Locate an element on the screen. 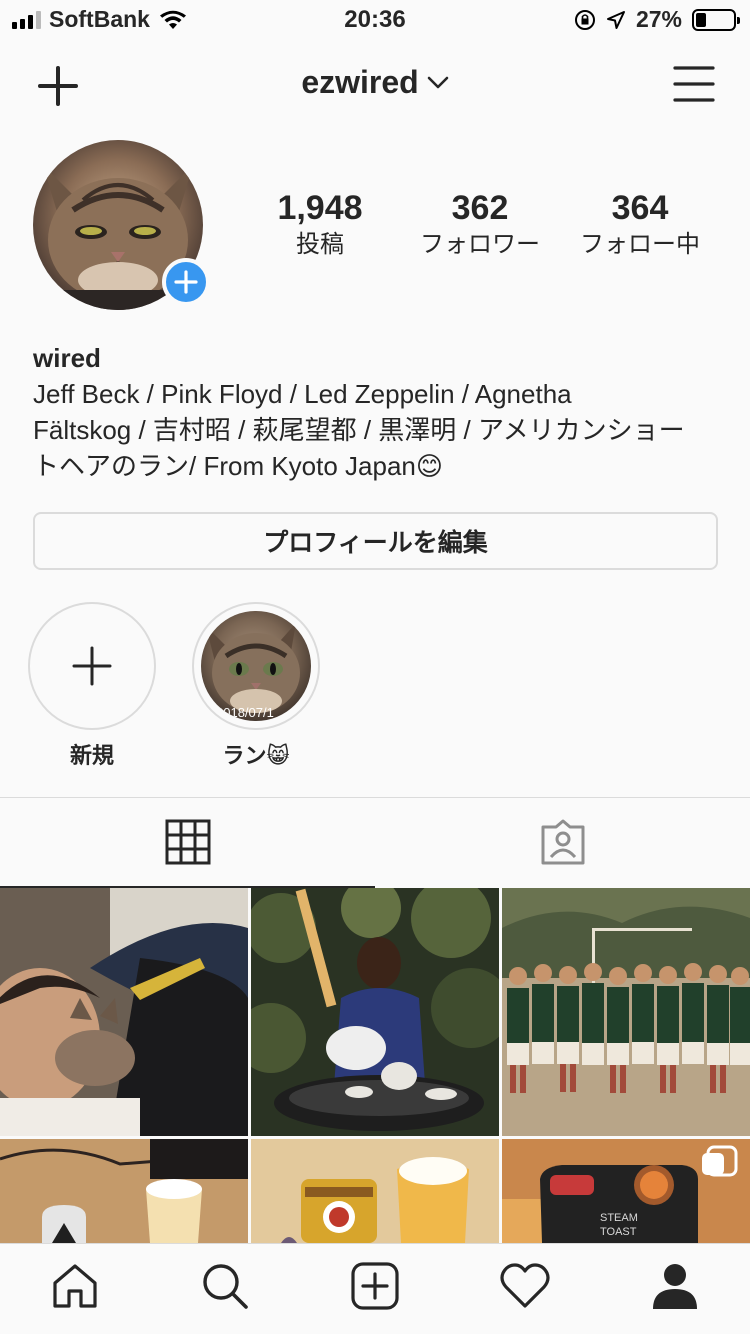 The width and height of the screenshot is (750, 1334). battery-percent: 27% is located at coordinates (658, 19).